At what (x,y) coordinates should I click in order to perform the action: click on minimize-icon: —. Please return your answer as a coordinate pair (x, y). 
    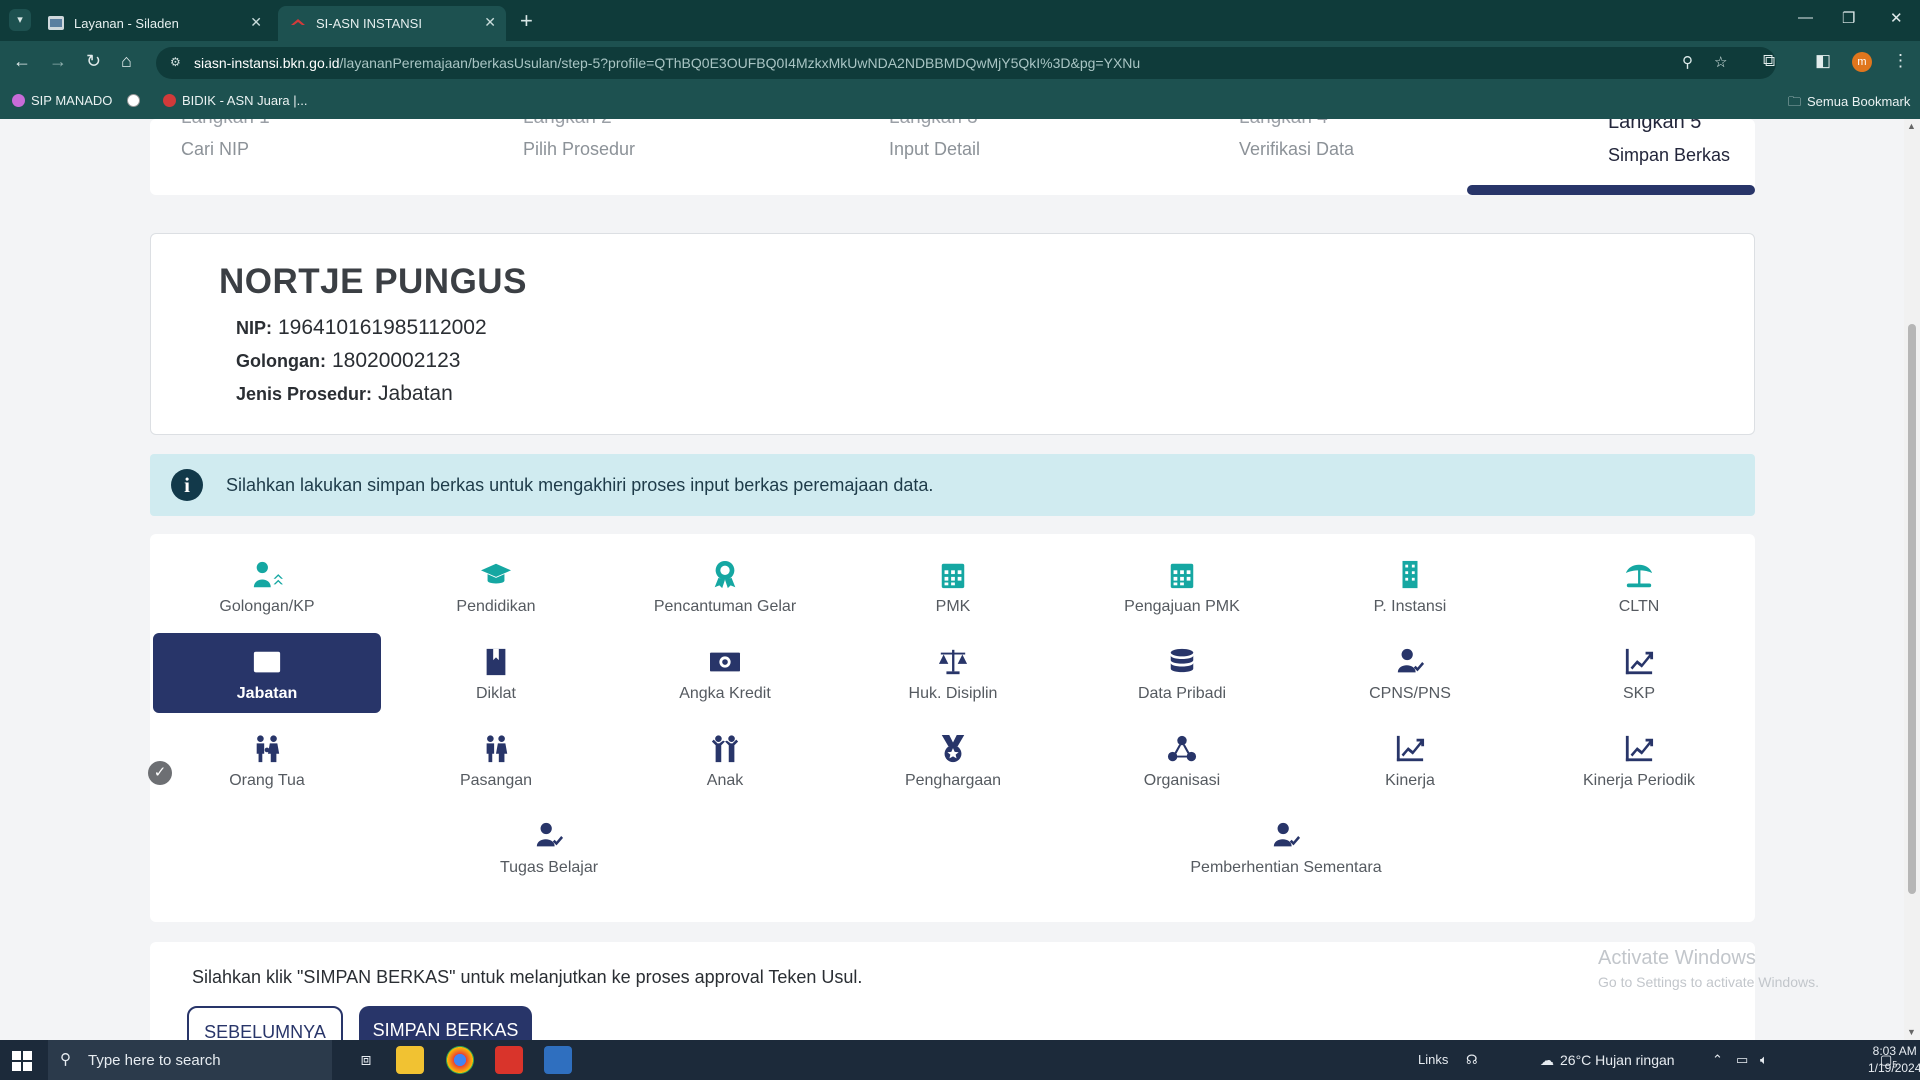
    Looking at the image, I should click on (1805, 17).